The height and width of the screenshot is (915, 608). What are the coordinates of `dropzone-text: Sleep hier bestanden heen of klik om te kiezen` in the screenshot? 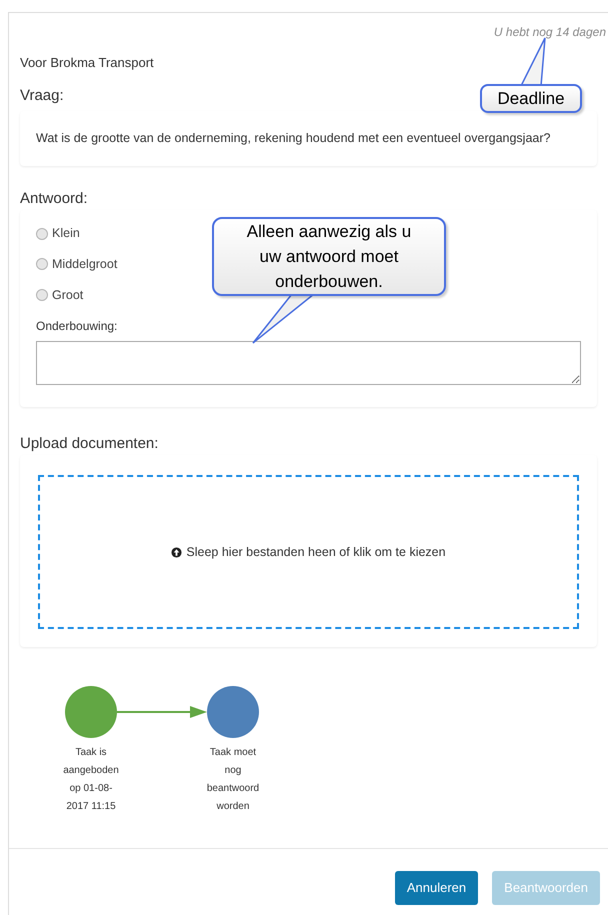 It's located at (316, 552).